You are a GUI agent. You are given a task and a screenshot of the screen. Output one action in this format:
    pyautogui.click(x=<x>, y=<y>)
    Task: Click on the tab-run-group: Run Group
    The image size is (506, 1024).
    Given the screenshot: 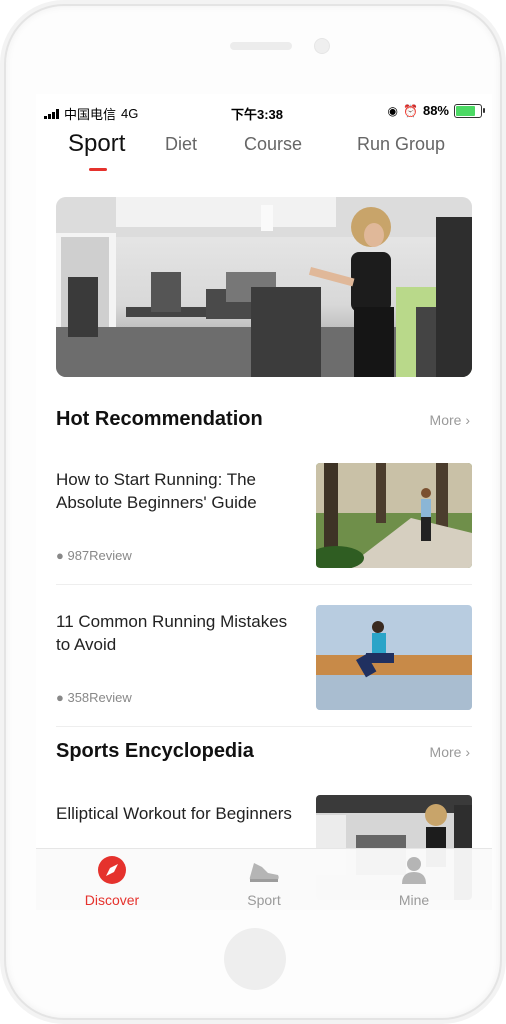 What is the action you would take?
    pyautogui.click(x=401, y=144)
    